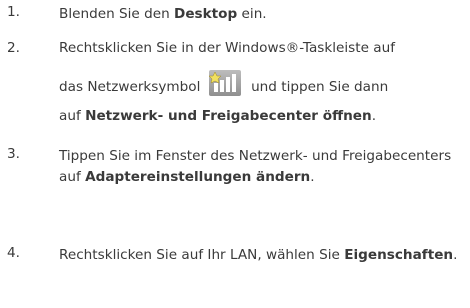 This screenshot has height=308, width=470. What do you see at coordinates (13, 48) in the screenshot?
I see `step-number: 2.` at bounding box center [13, 48].